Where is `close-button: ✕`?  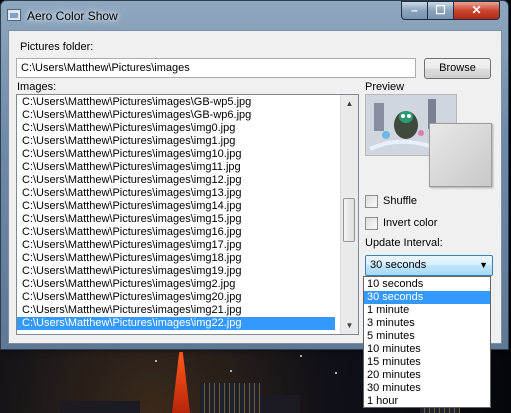 close-button: ✕ is located at coordinates (476, 10).